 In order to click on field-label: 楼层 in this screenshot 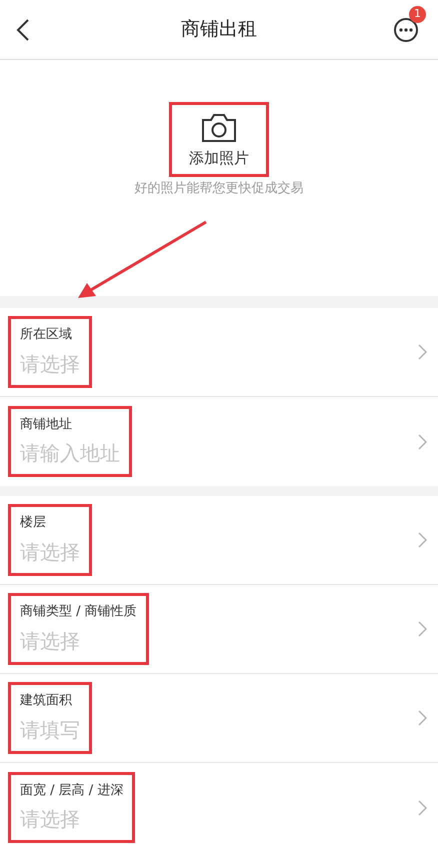, I will do `click(33, 523)`.